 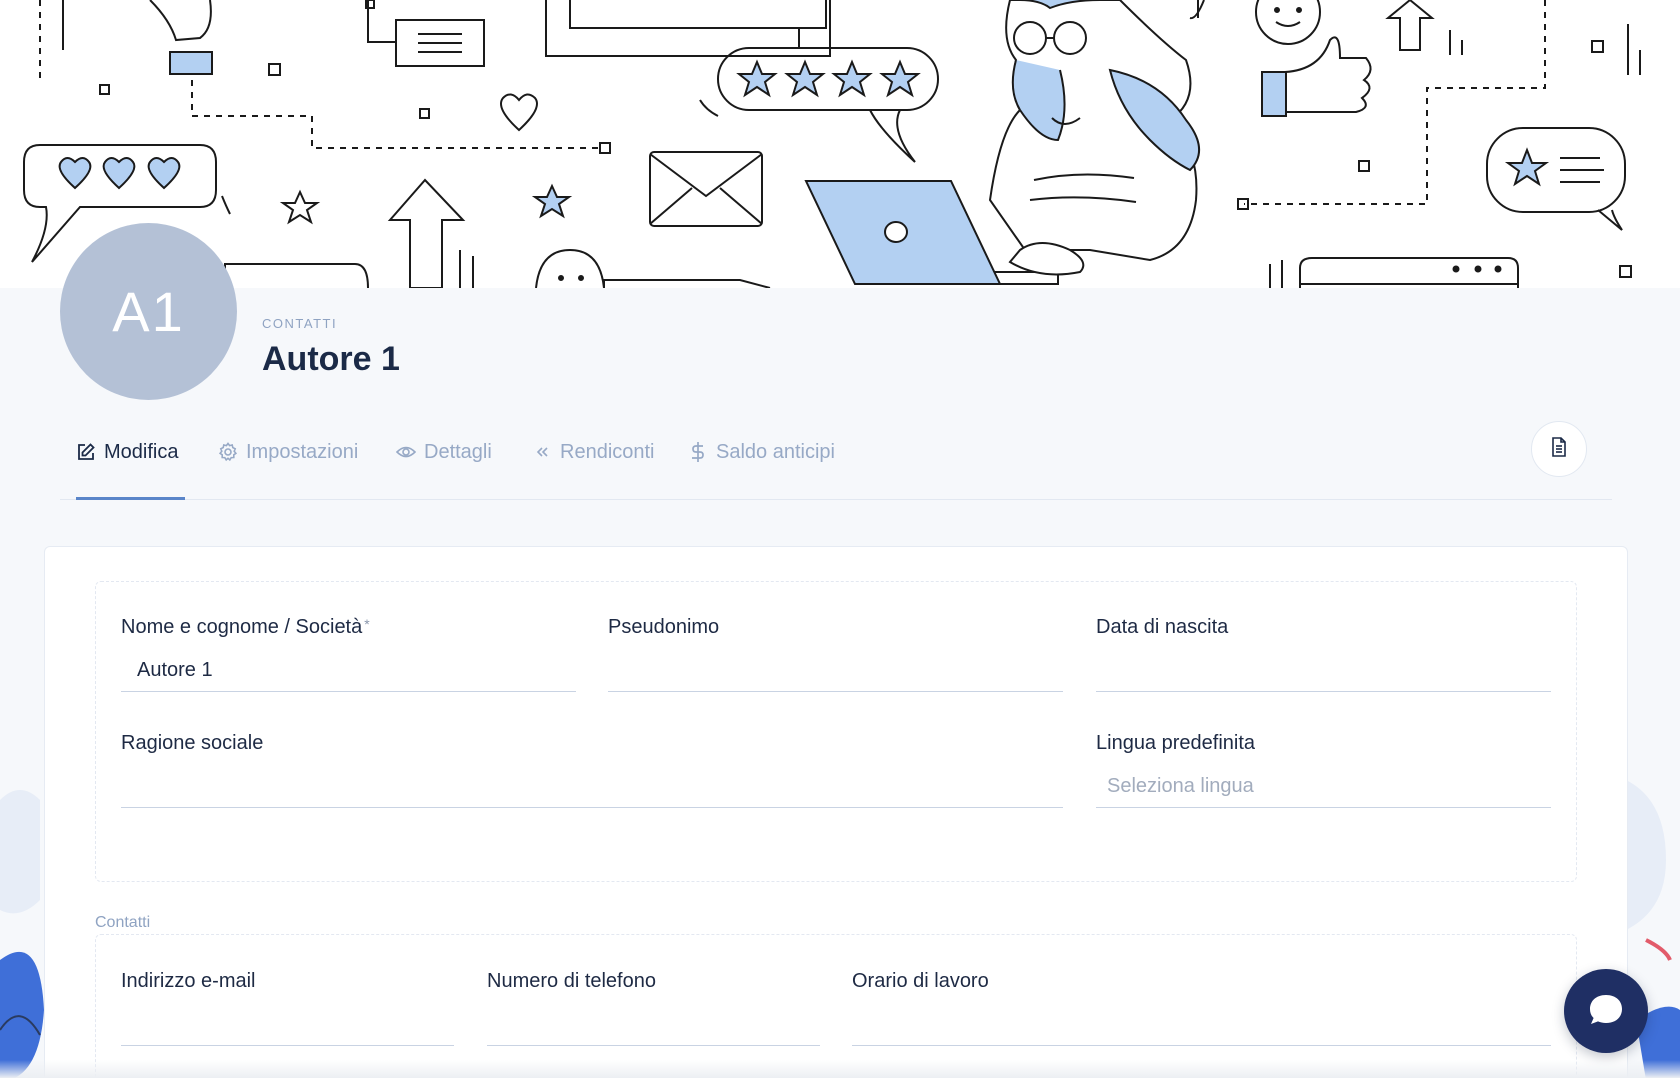 I want to click on document-icon, so click(x=1559, y=449).